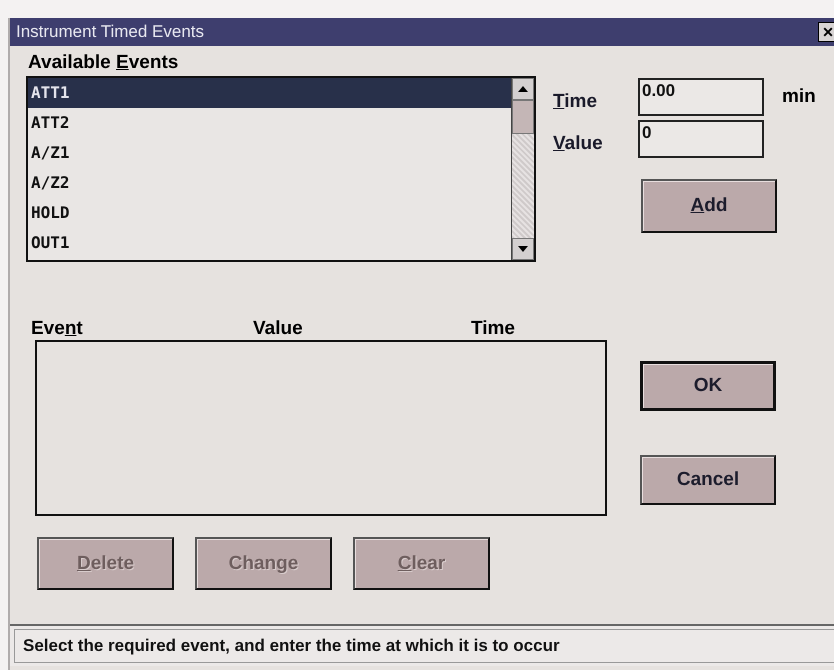  Describe the element at coordinates (269, 213) in the screenshot. I see `list-item: HOLD` at that location.